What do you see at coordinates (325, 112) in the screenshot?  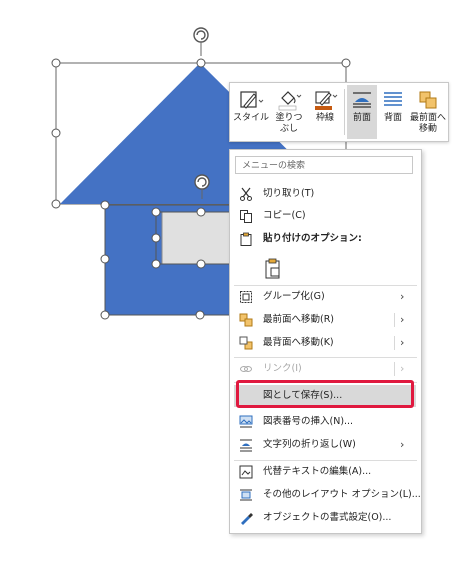 I see `outline-button: 枠線` at bounding box center [325, 112].